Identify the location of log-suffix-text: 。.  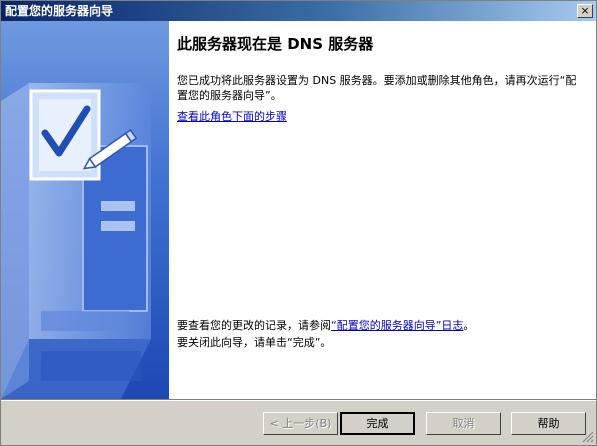
(469, 325).